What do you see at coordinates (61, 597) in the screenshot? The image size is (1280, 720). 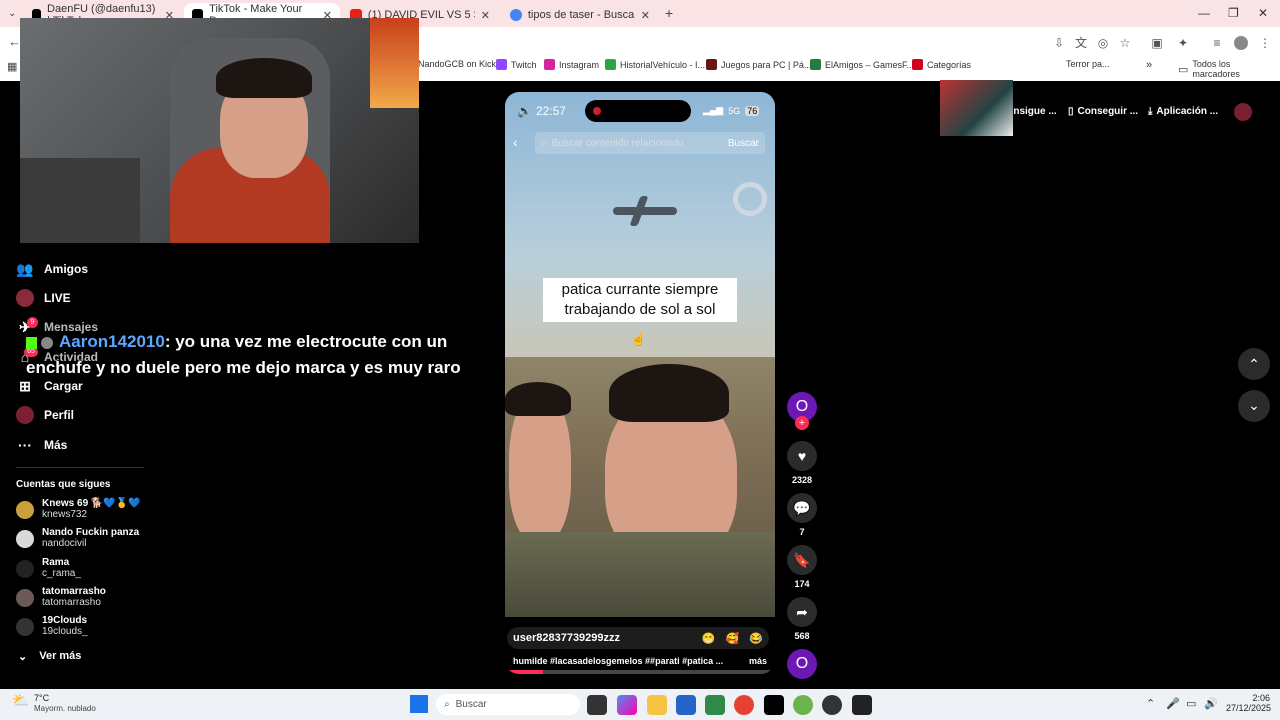 I see `following-item: tatomarrasho tatomarrasho` at bounding box center [61, 597].